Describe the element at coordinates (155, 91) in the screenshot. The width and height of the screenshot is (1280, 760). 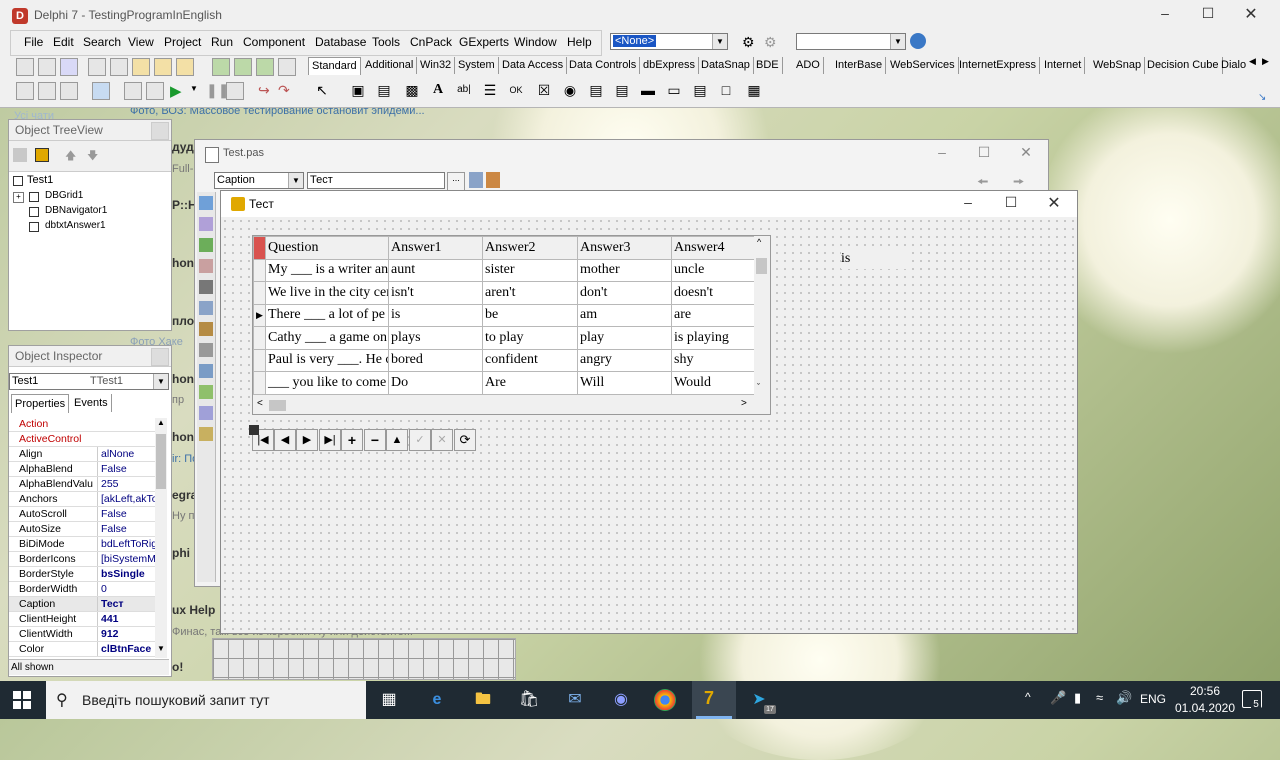
I see `select-folder-icon` at that location.